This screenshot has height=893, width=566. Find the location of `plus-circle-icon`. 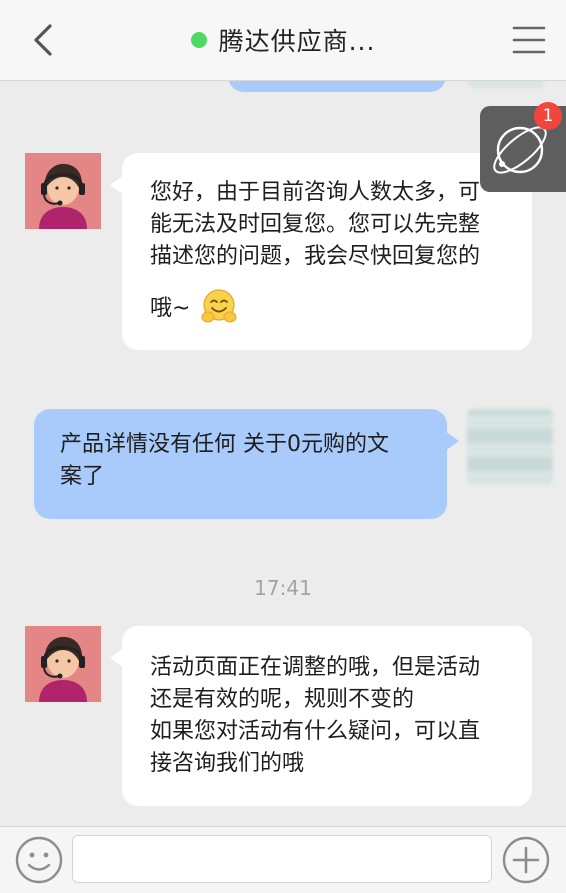

plus-circle-icon is located at coordinates (526, 860).